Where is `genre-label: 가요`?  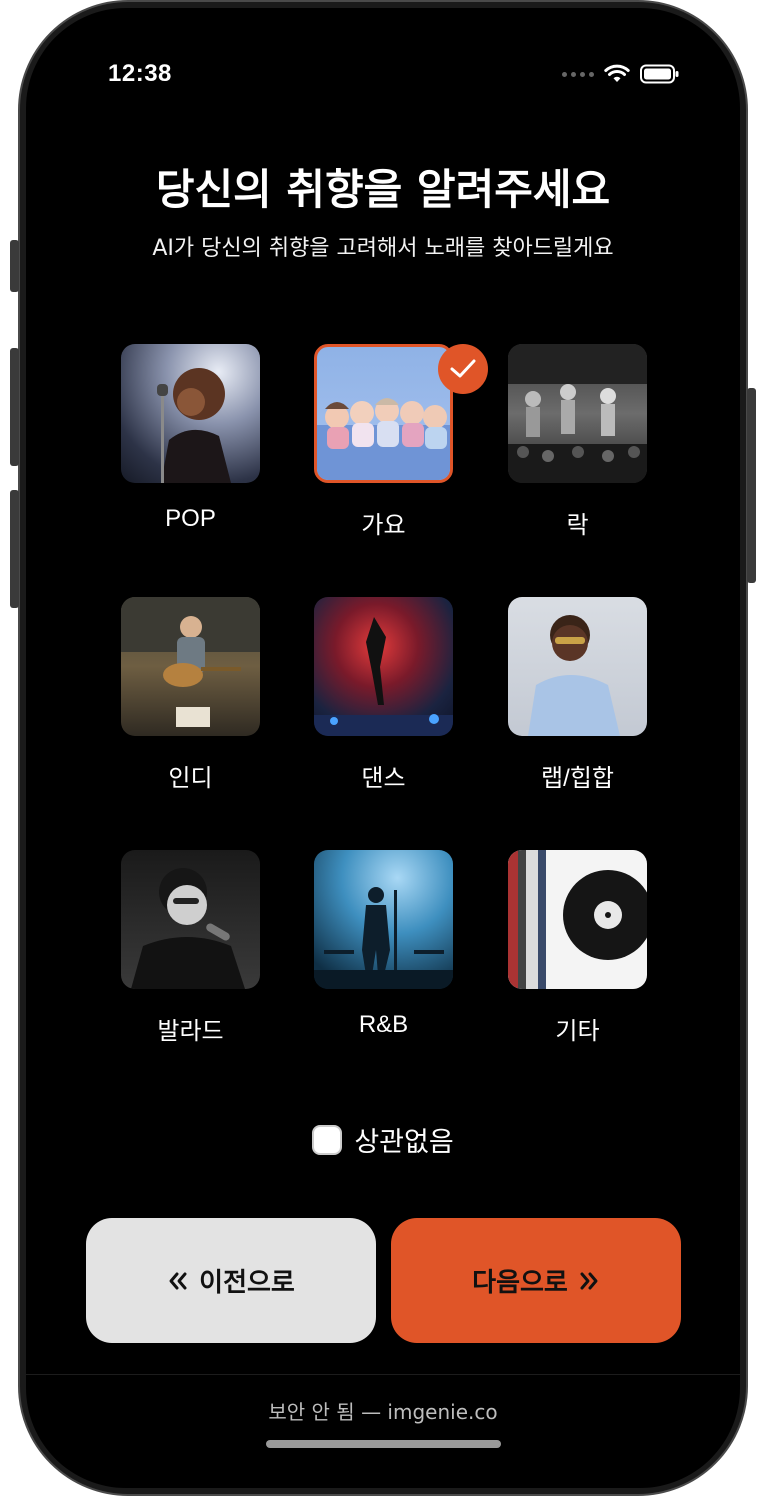
genre-label: 가요 is located at coordinates (383, 525).